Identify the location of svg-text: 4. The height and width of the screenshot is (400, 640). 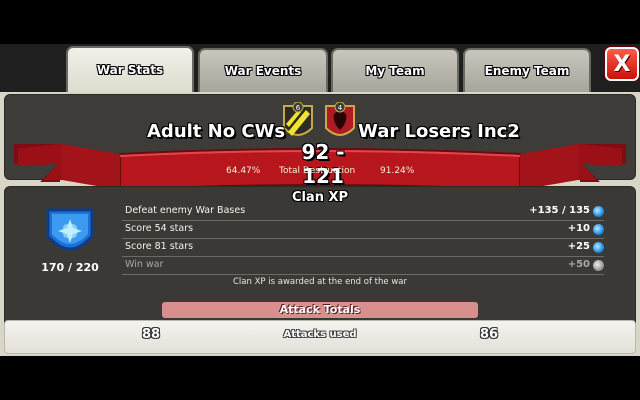
(340, 108).